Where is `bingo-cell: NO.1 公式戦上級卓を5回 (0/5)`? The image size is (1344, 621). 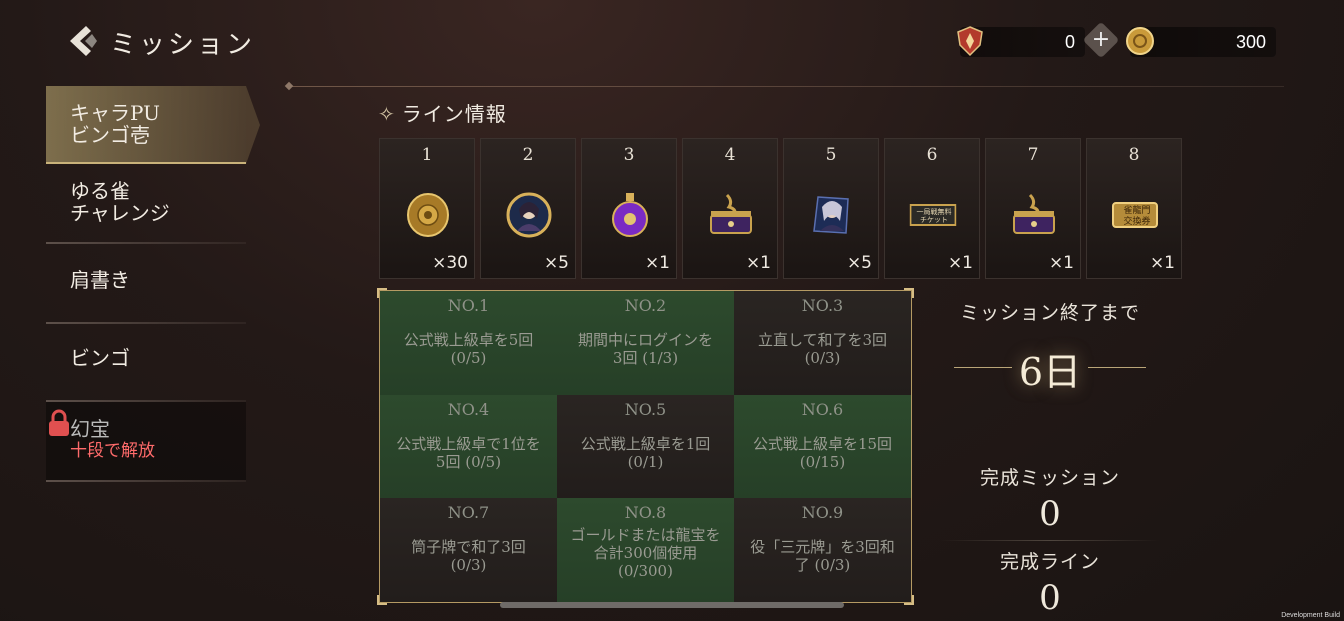 bingo-cell: NO.1 公式戦上級卓を5回 (0/5) is located at coordinates (468, 343).